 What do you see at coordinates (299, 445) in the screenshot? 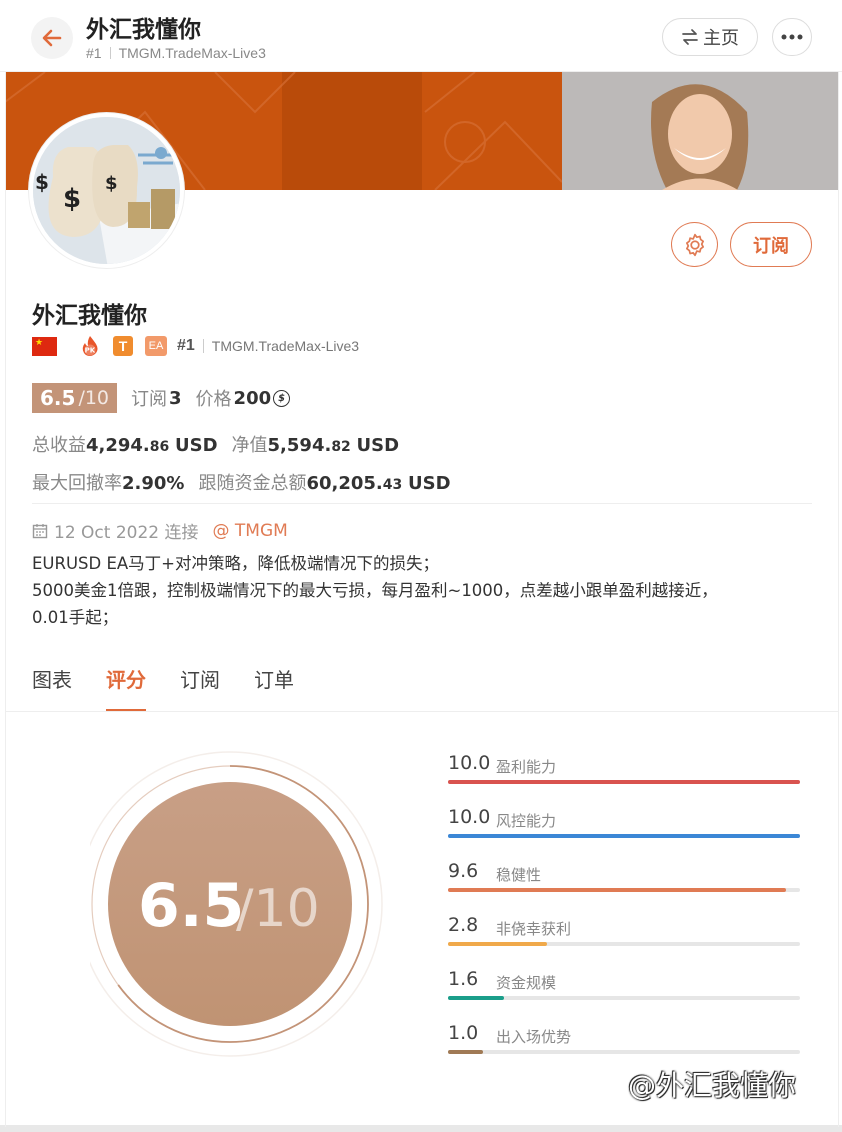
I see `net-value-int: 5,594.` at bounding box center [299, 445].